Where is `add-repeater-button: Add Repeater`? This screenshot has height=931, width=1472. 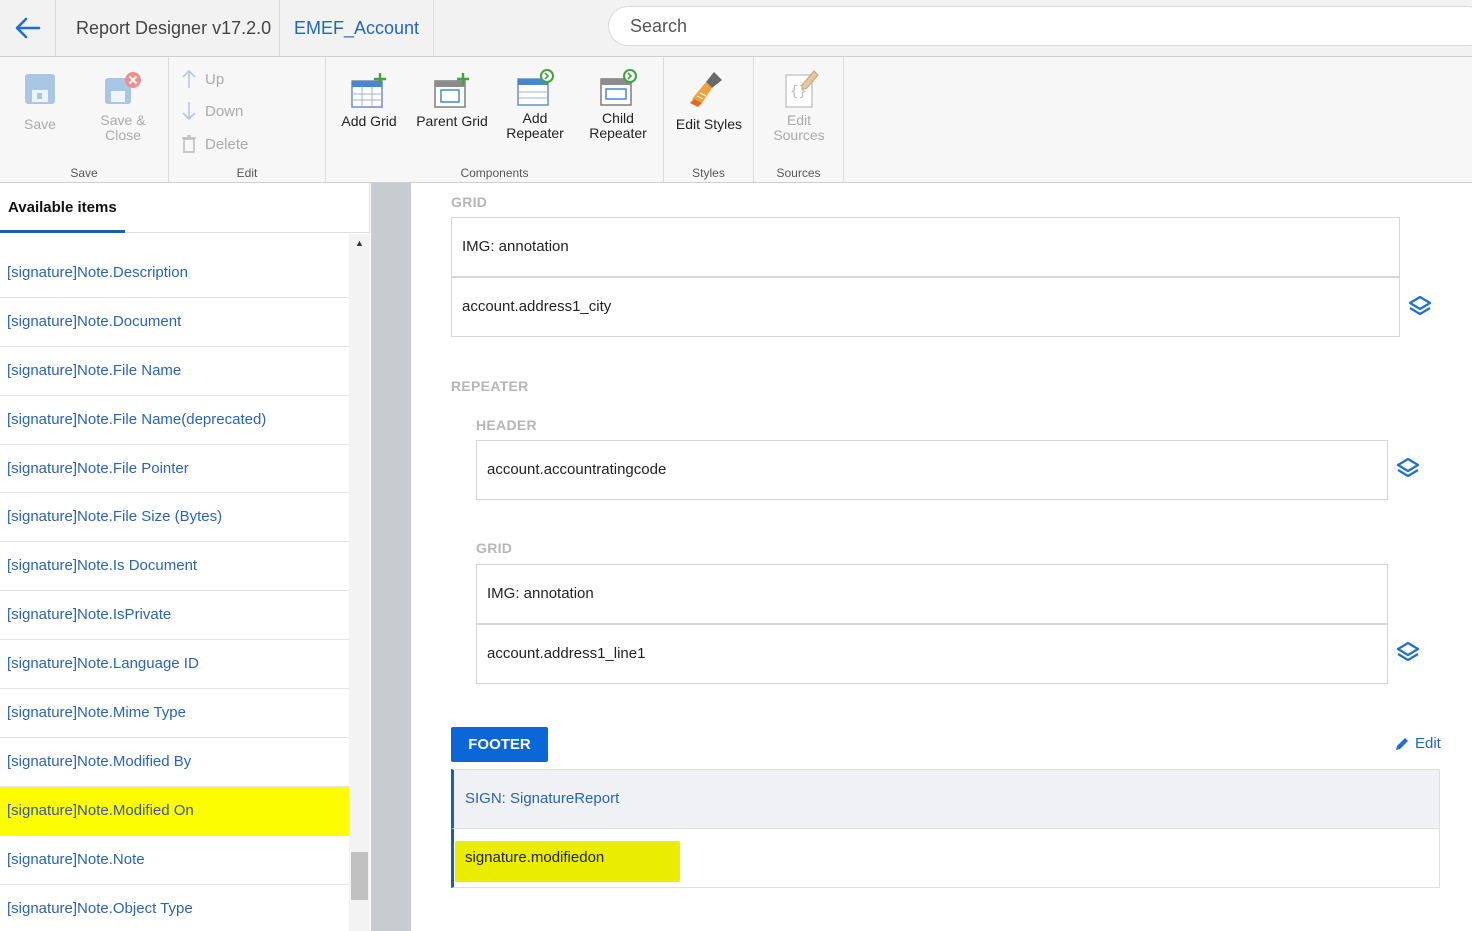
add-repeater-button: Add Repeater is located at coordinates (535, 105).